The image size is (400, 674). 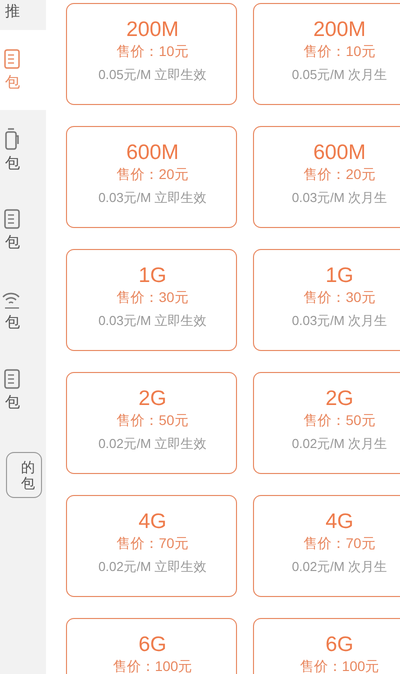 I want to click on package-card: 200M 售价：10元 0.05元/M 次月生, so click(x=326, y=54).